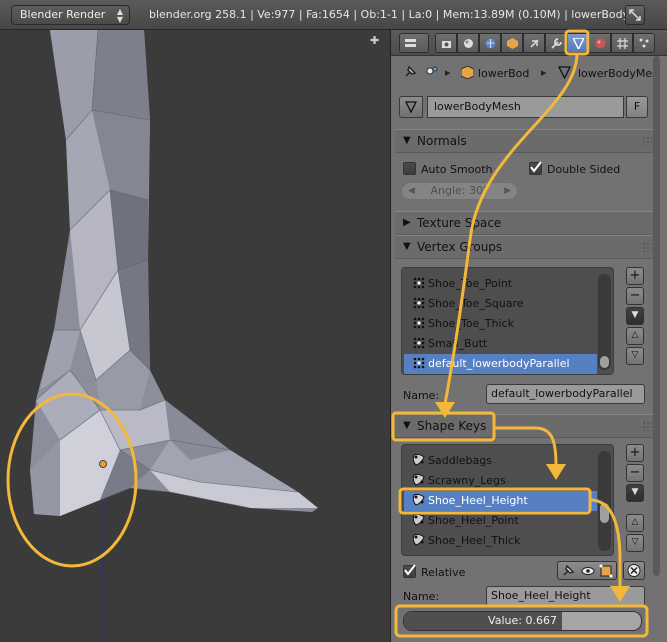 The height and width of the screenshot is (642, 667). Describe the element at coordinates (421, 596) in the screenshot. I see `shape-key-name-label: Name:` at that location.